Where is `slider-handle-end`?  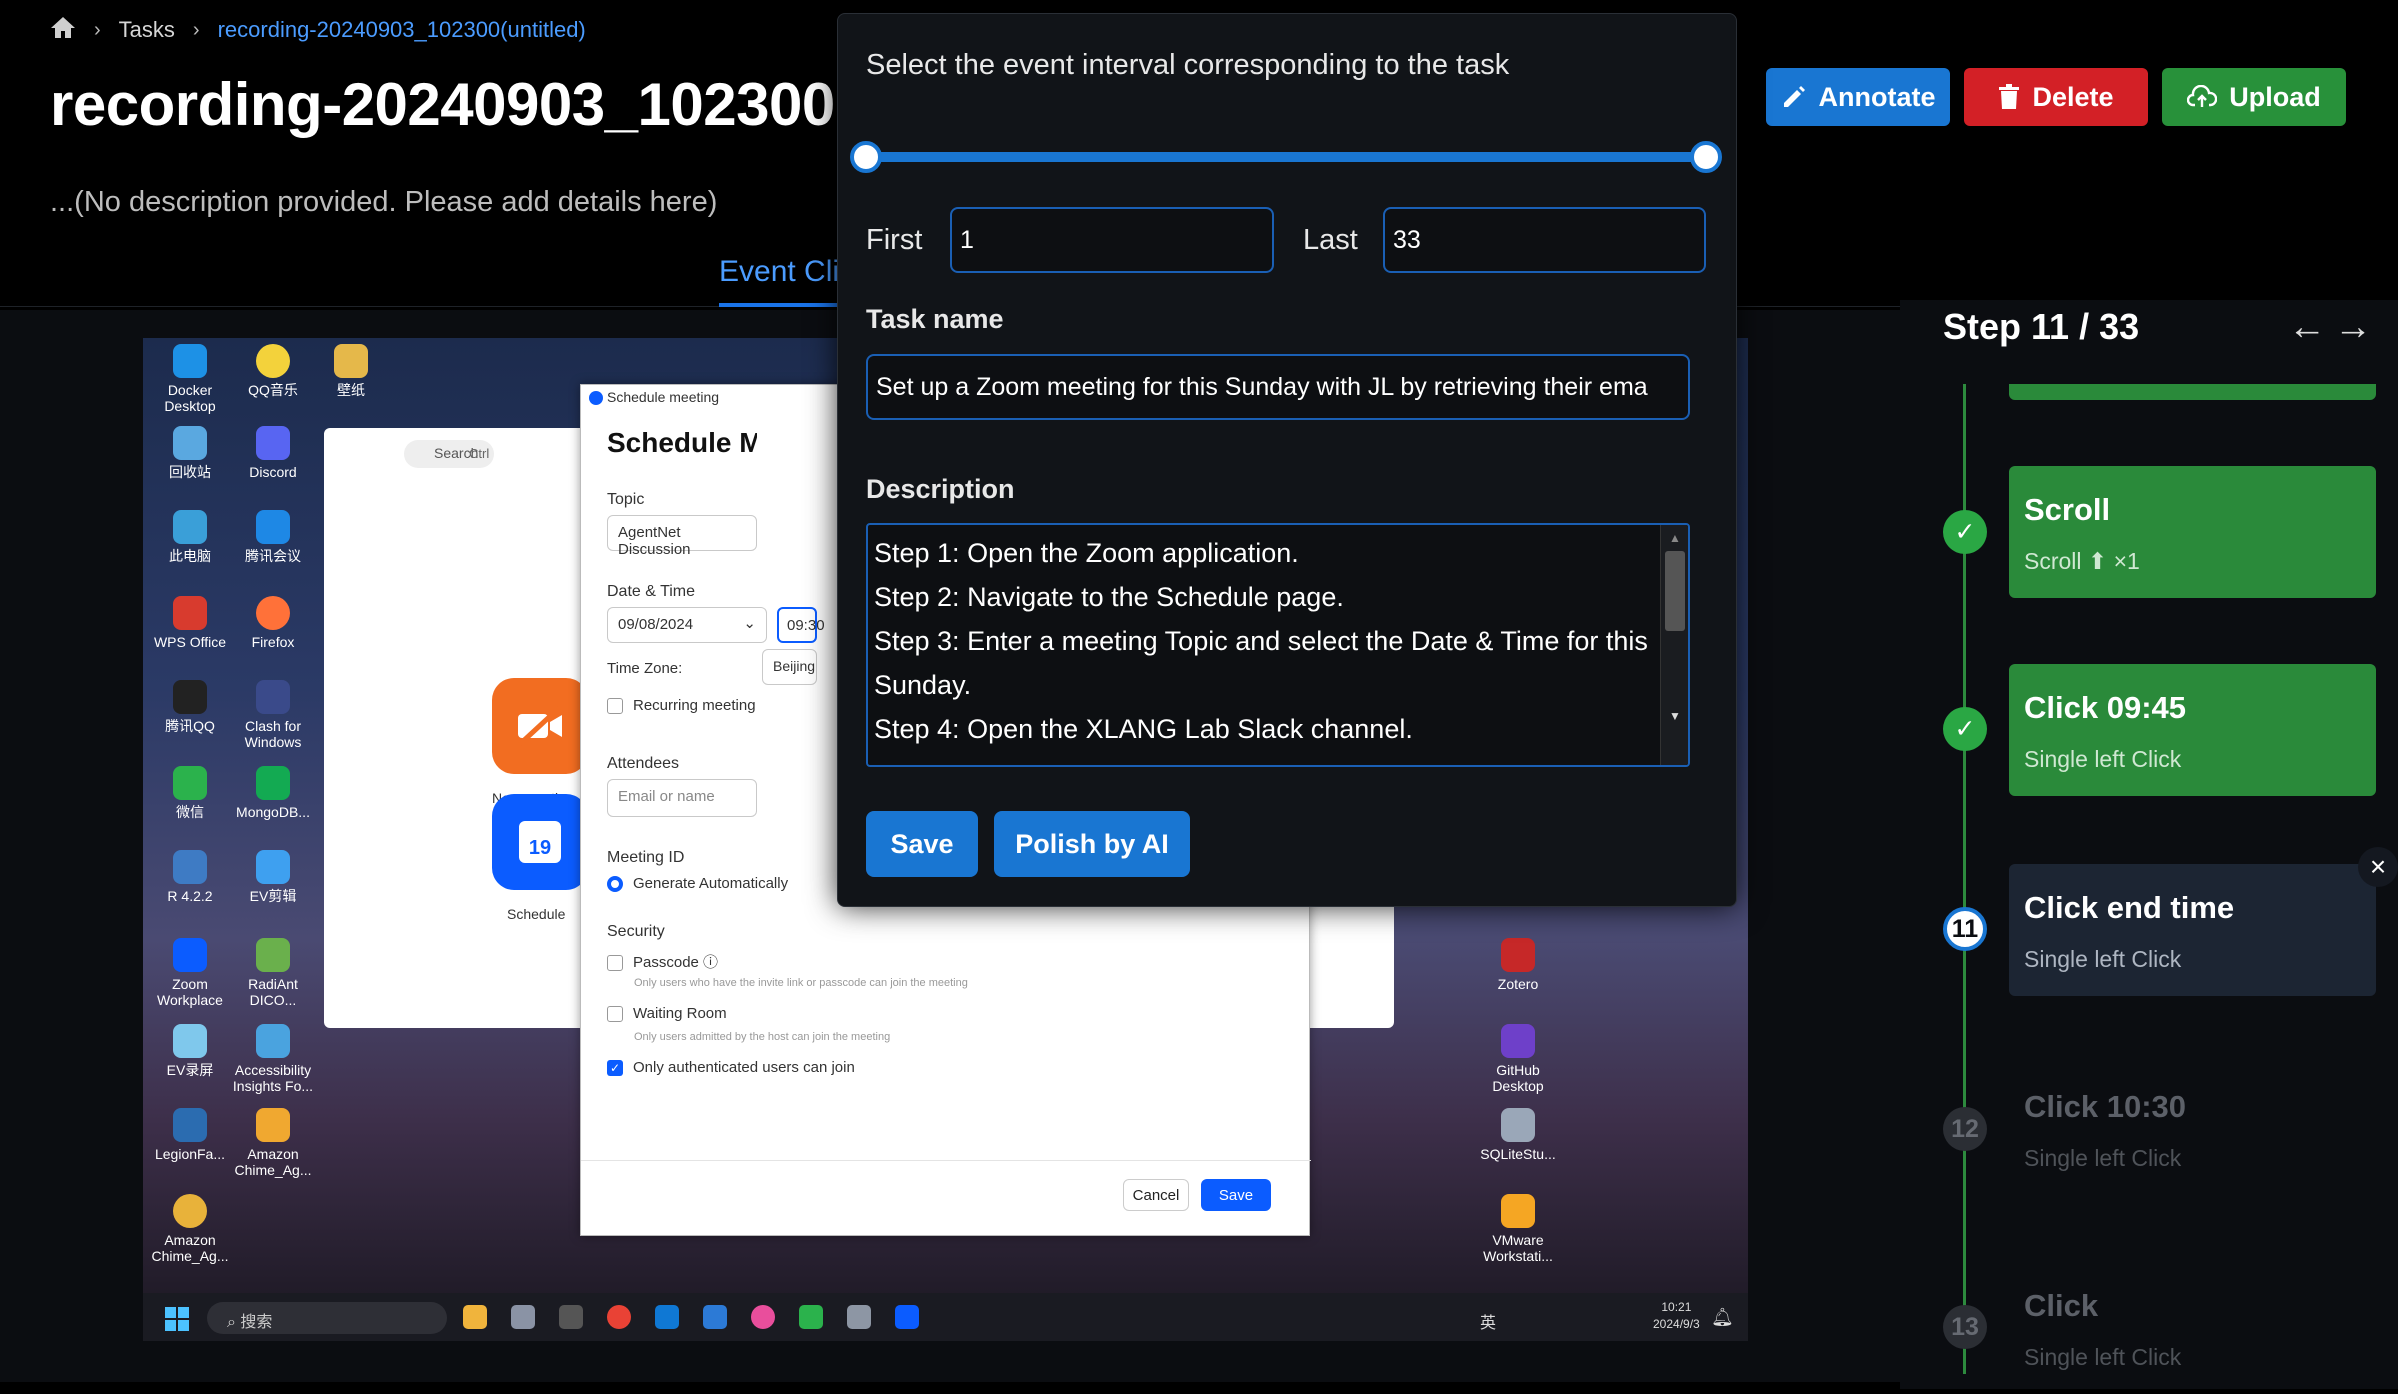
slider-handle-end is located at coordinates (1706, 157).